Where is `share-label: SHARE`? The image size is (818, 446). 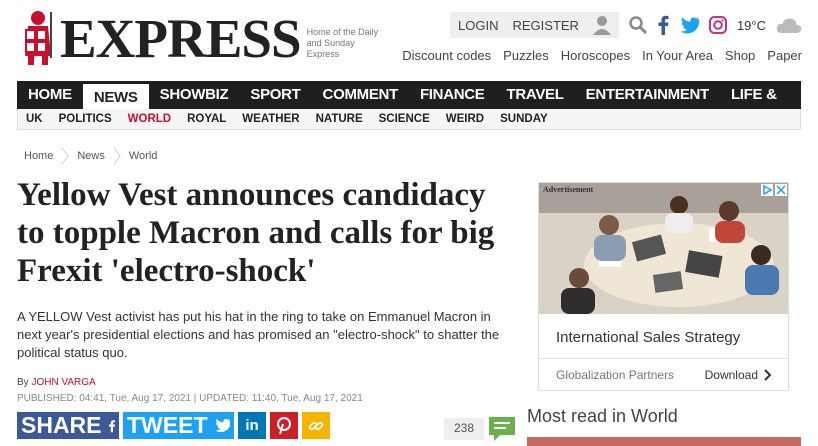
share-label: SHARE is located at coordinates (61, 425).